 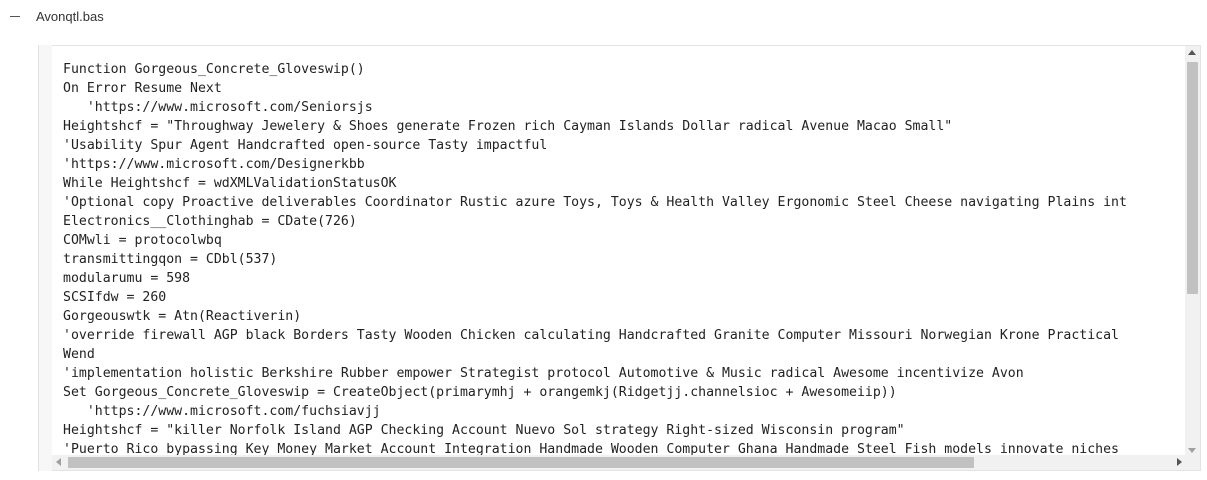 What do you see at coordinates (1179, 462) in the screenshot?
I see `scroll-right-arrow-icon` at bounding box center [1179, 462].